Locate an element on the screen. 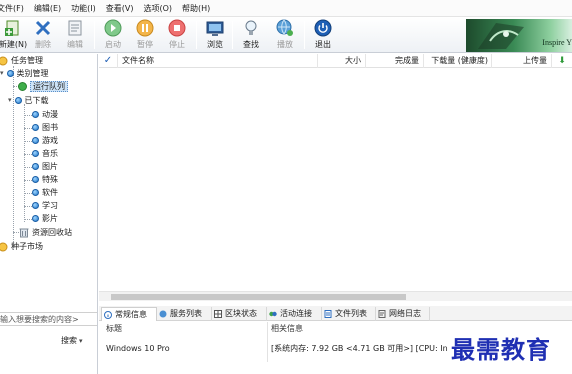  tree-label: 资源回收站 is located at coordinates (52, 232).